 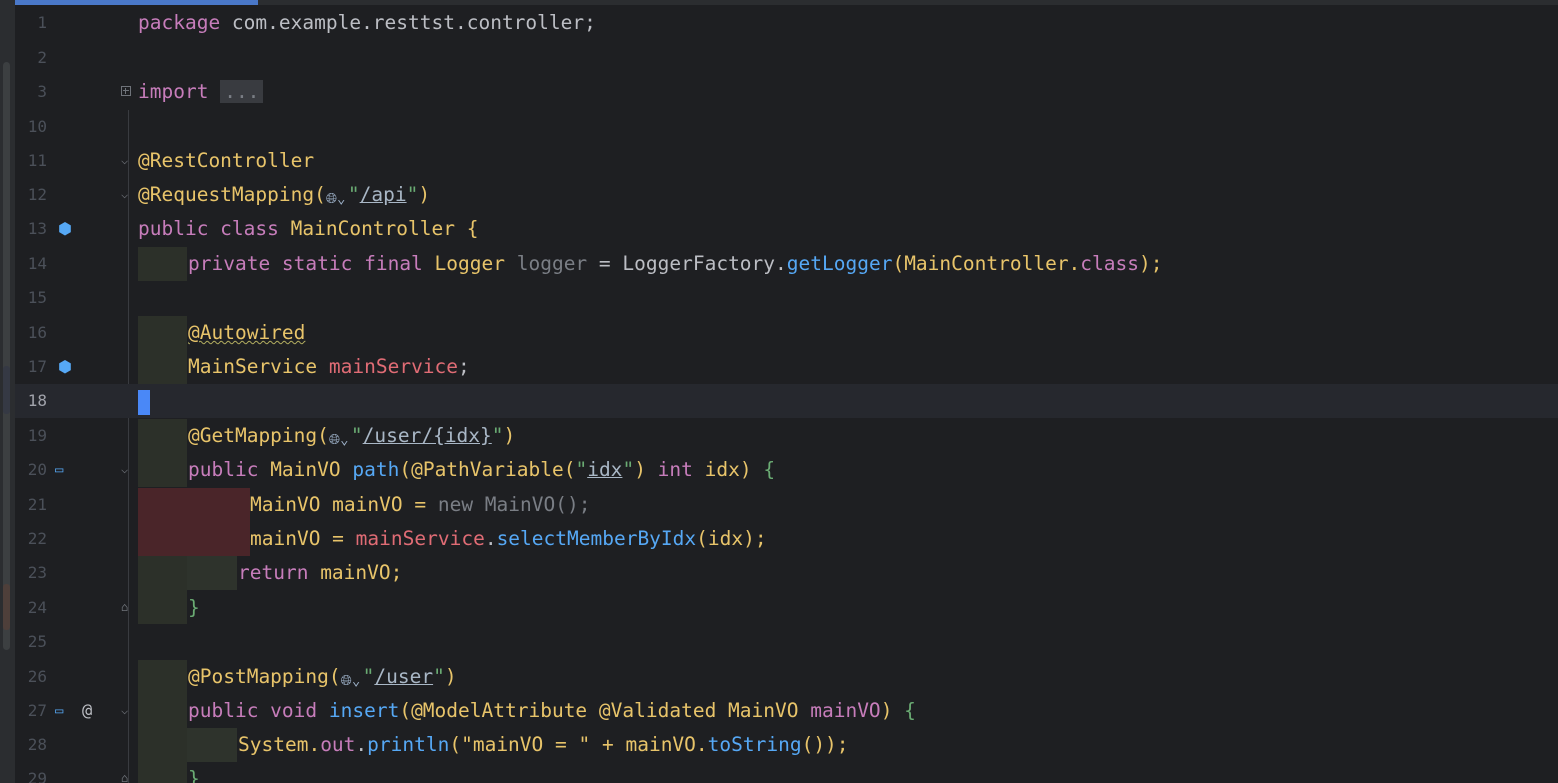 I want to click on code-text: @PostMapping(🌐︎⌄ "/user"), so click(x=322, y=677).